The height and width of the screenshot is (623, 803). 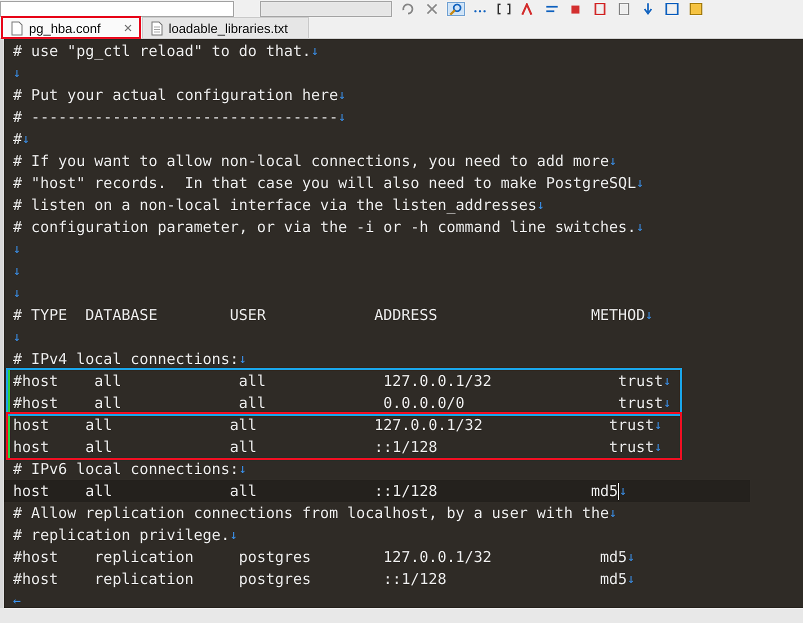 What do you see at coordinates (17, 139) in the screenshot?
I see `code-line: #` at bounding box center [17, 139].